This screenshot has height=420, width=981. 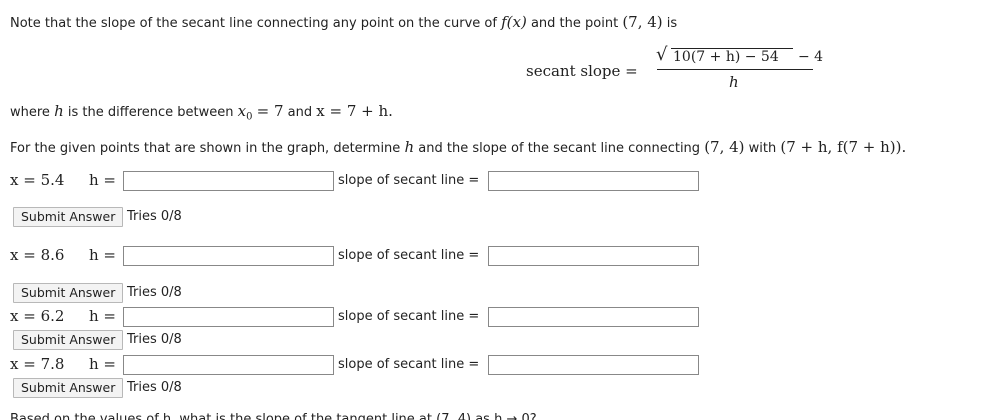 I want to click on x-label: x = 6.2, so click(x=37, y=316).